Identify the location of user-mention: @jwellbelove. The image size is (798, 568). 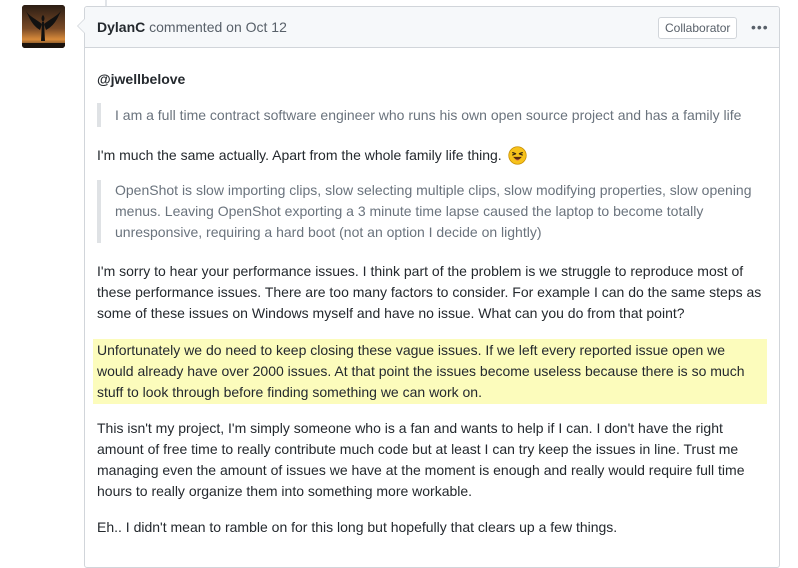
(141, 79).